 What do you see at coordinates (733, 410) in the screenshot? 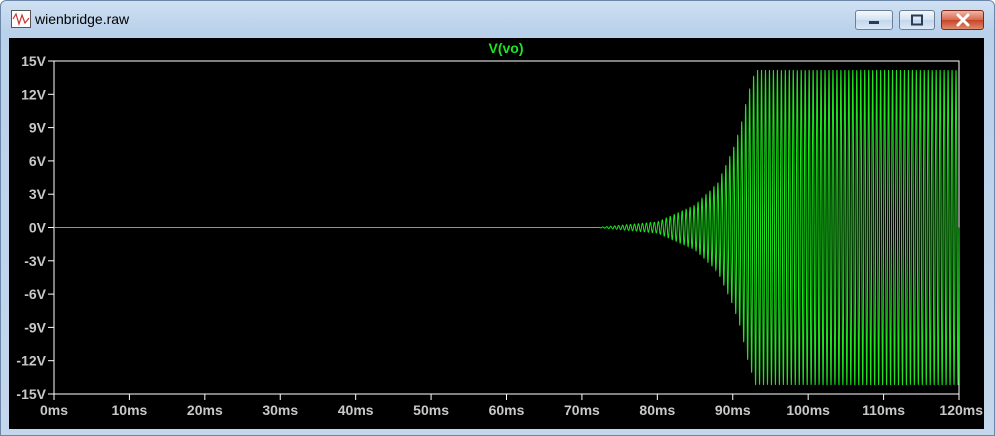
I see `x-tick-label: 90ms` at bounding box center [733, 410].